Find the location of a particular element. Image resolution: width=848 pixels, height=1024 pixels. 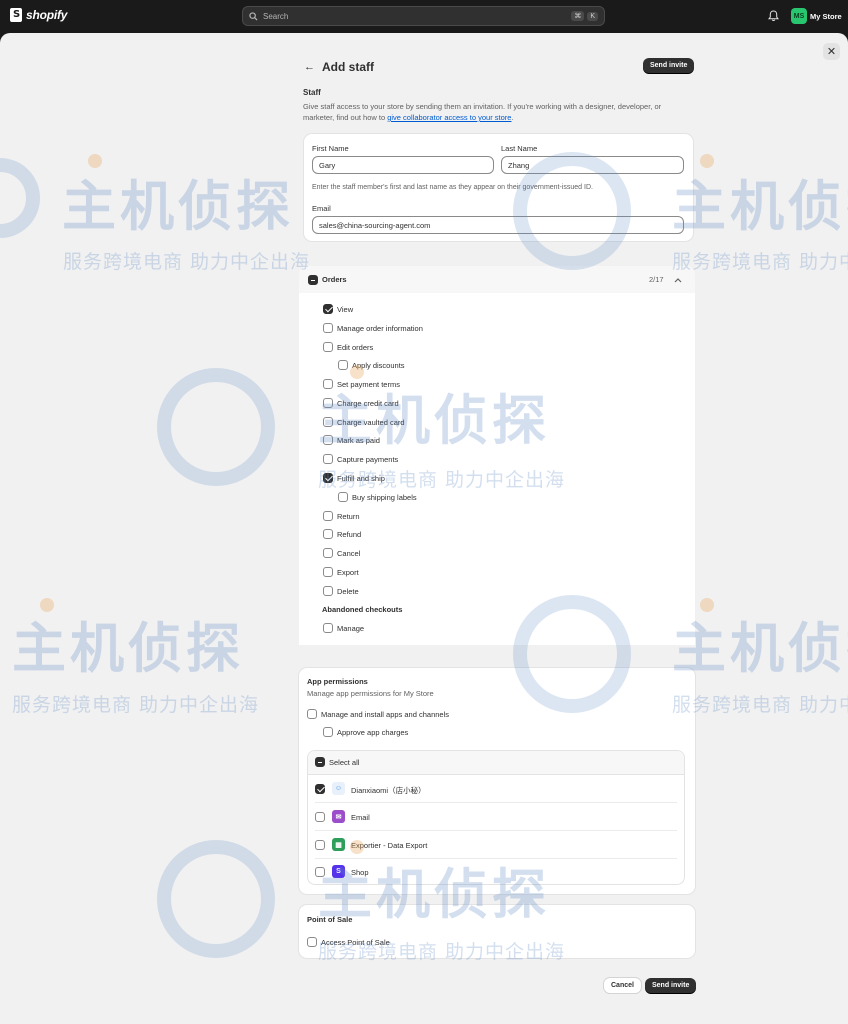

shopify-logo: shopify is located at coordinates (38, 15).